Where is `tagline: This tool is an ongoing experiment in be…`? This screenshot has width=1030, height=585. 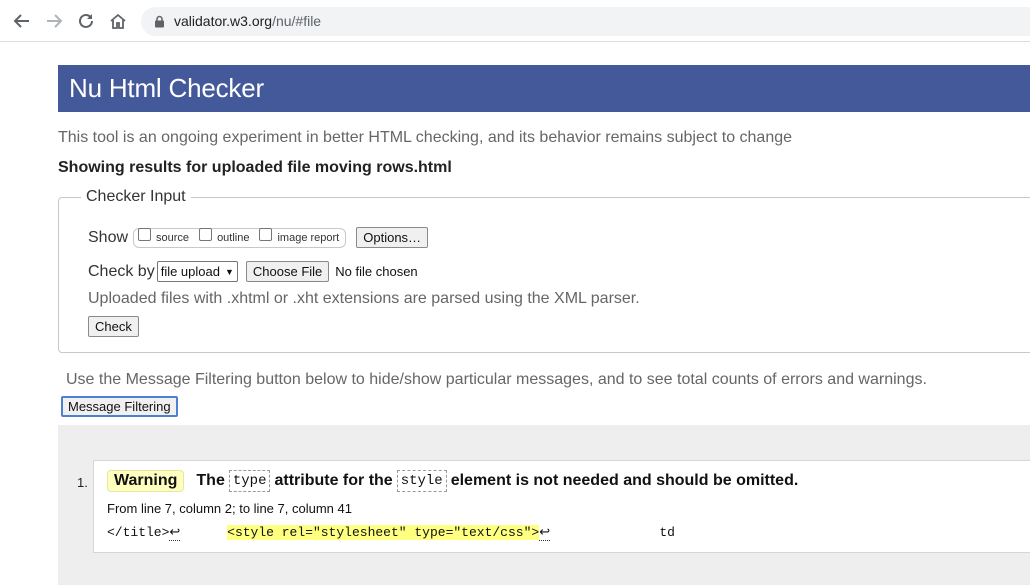
tagline: This tool is an ongoing experiment in be… is located at coordinates (425, 137).